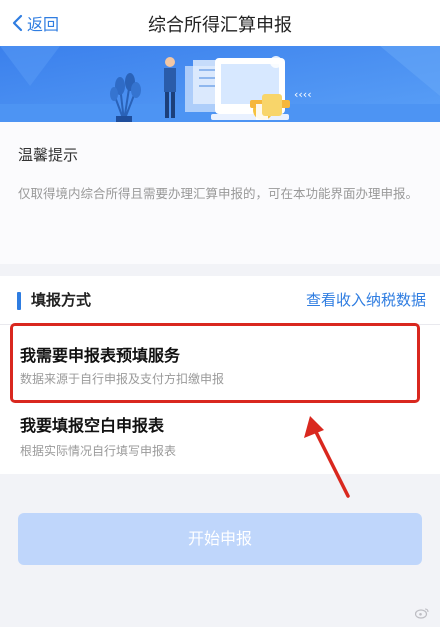  I want to click on nav-bar: 返回 综合所得汇算申报, so click(220, 23).